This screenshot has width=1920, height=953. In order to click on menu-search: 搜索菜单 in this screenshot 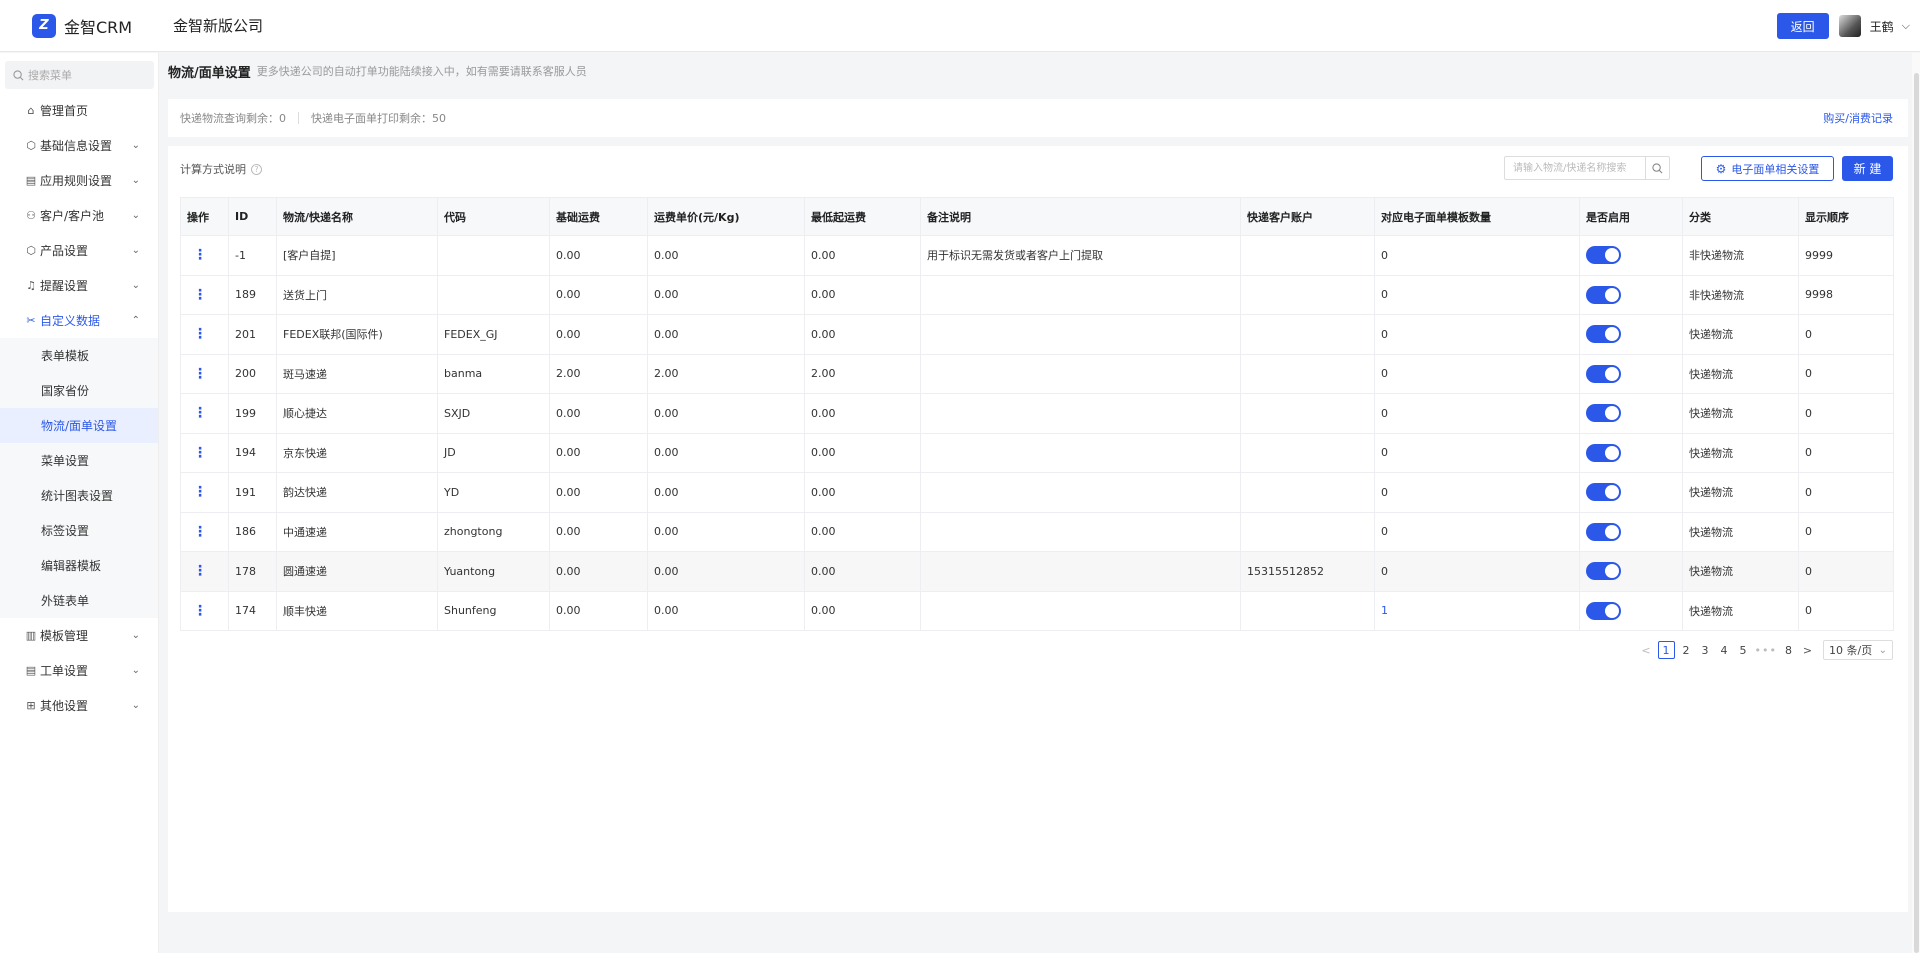, I will do `click(79, 75)`.